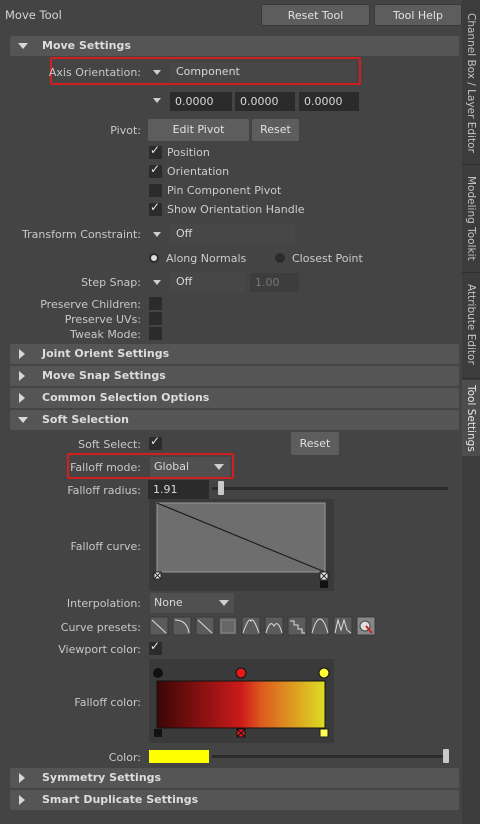 This screenshot has height=824, width=480. Describe the element at coordinates (120, 799) in the screenshot. I see `section-title: Smart Duplicate Settings` at that location.